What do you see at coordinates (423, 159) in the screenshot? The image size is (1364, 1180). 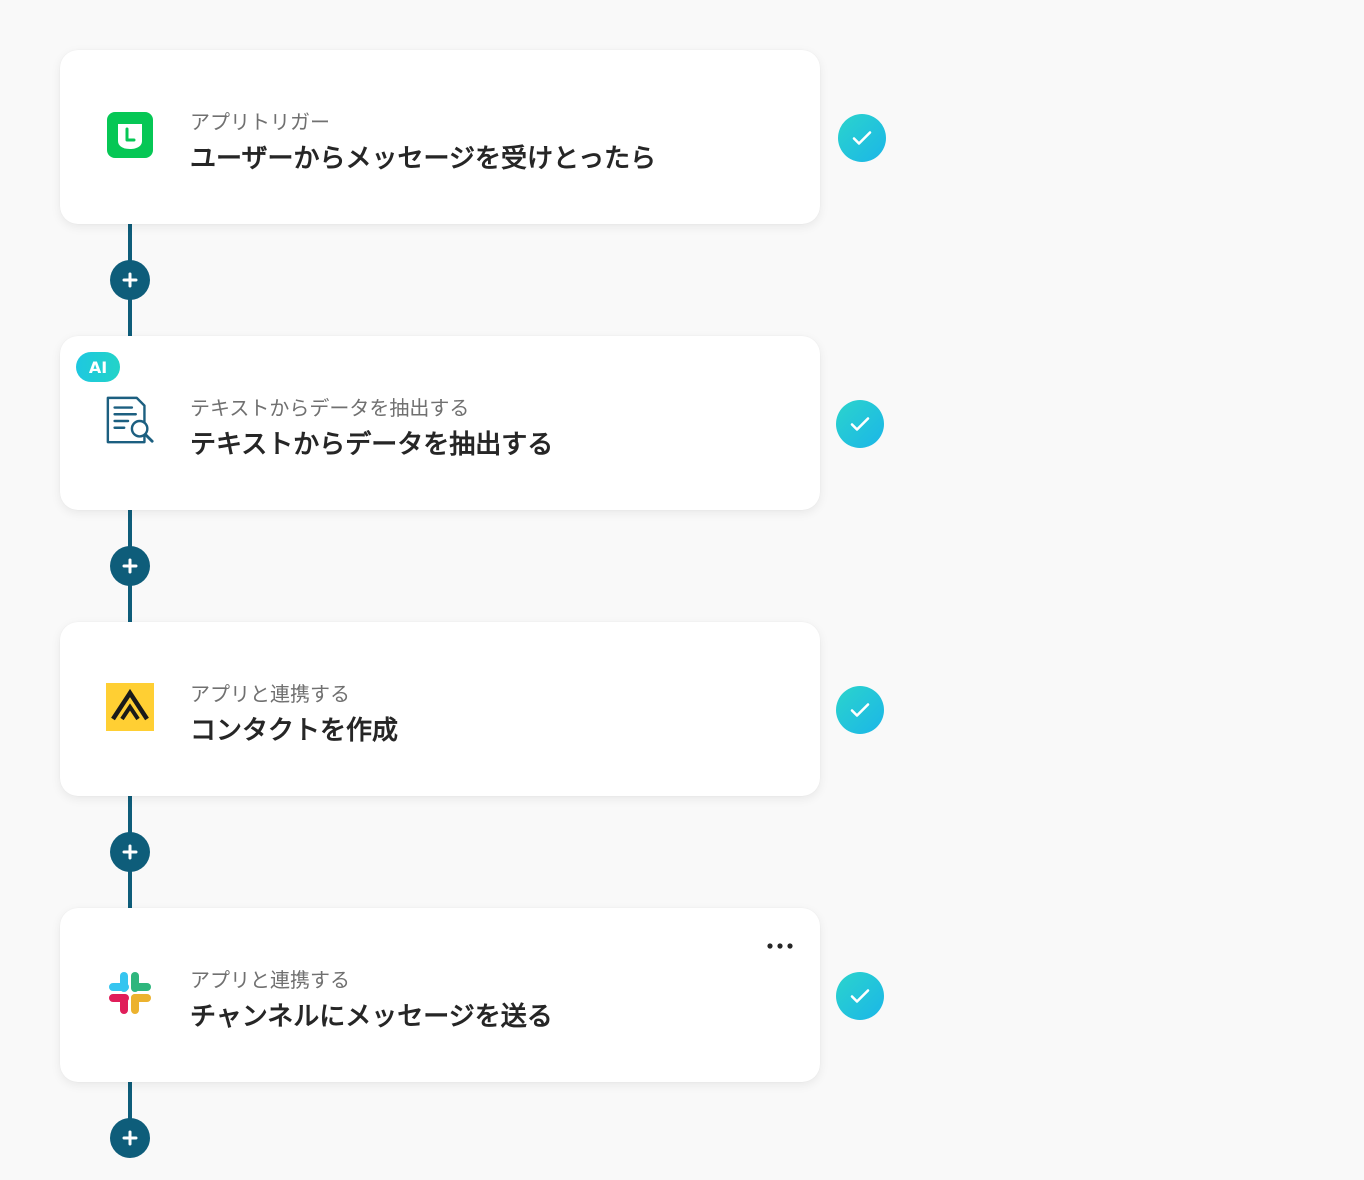 I see `step-title: ユーザーからメッセージを受けとったら` at bounding box center [423, 159].